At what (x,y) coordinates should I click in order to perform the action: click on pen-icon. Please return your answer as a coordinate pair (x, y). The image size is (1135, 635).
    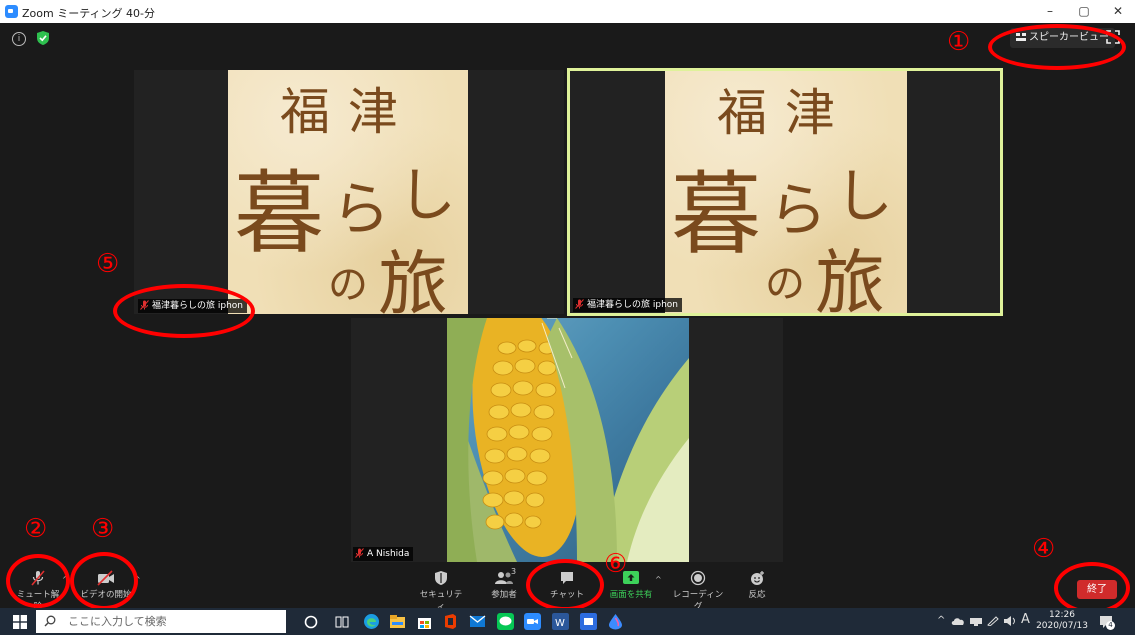
    Looking at the image, I should click on (993, 621).